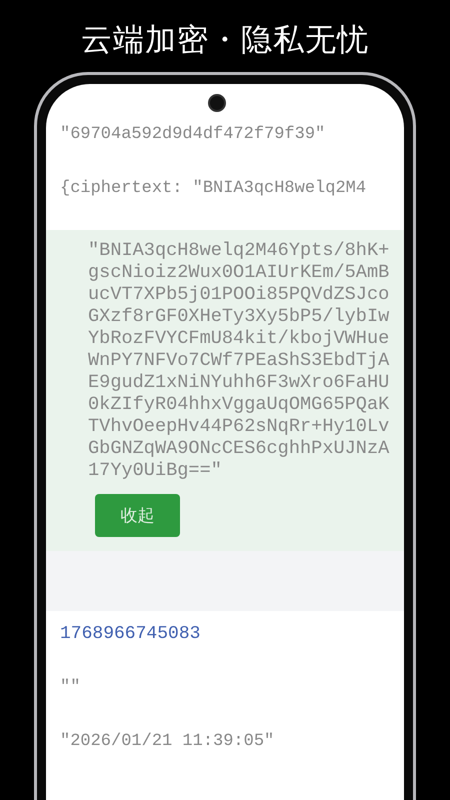 Image resolution: width=450 pixels, height=800 pixels. Describe the element at coordinates (130, 634) in the screenshot. I see `number-text: 1768966745083` at that location.